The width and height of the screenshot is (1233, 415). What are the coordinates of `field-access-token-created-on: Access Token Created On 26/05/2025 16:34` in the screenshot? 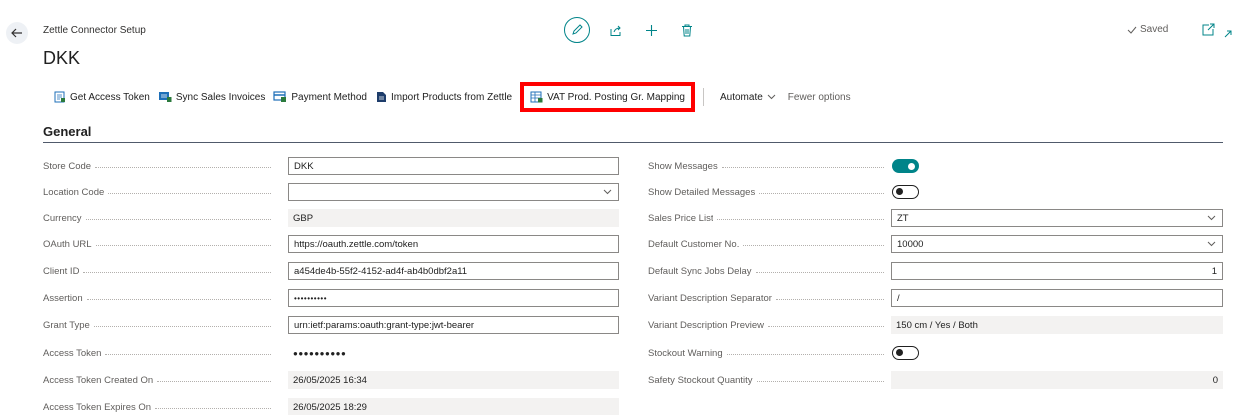 It's located at (331, 380).